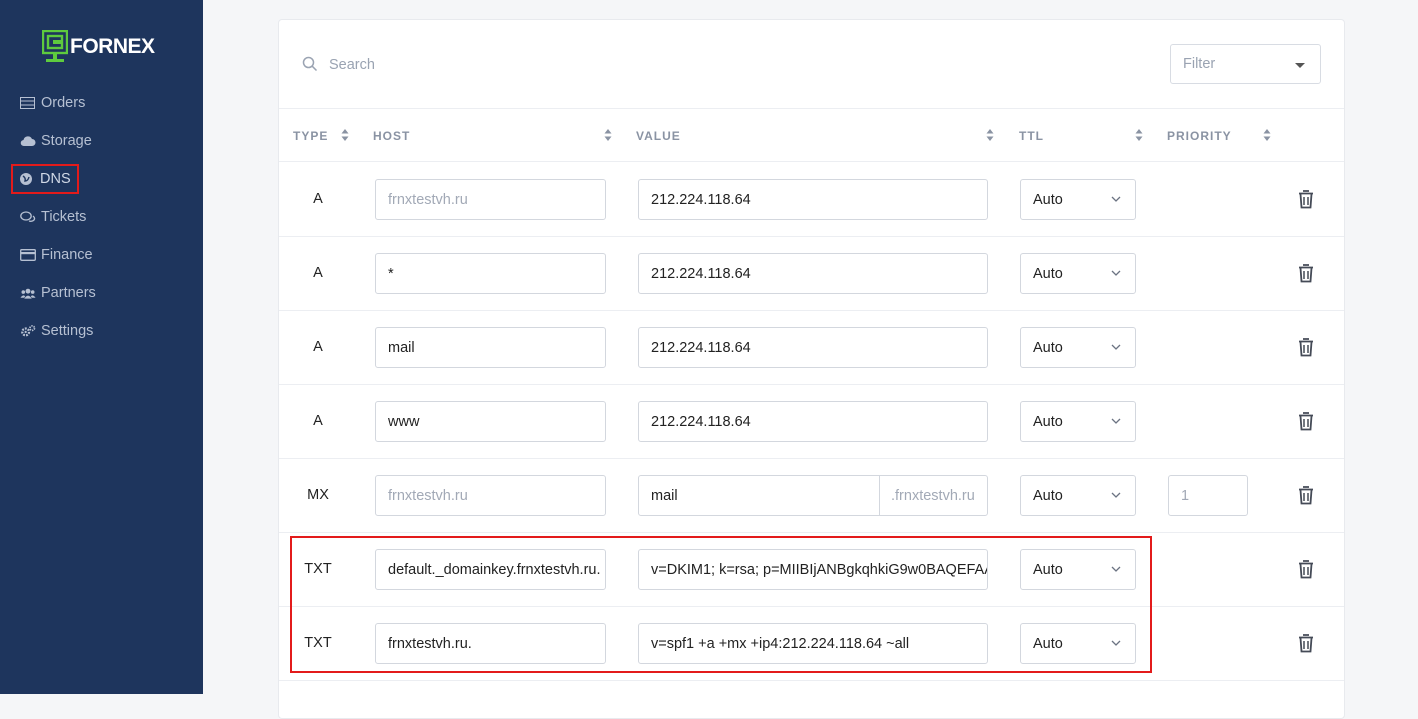 The image size is (1418, 719). I want to click on brand-name: FORNEX, so click(112, 46).